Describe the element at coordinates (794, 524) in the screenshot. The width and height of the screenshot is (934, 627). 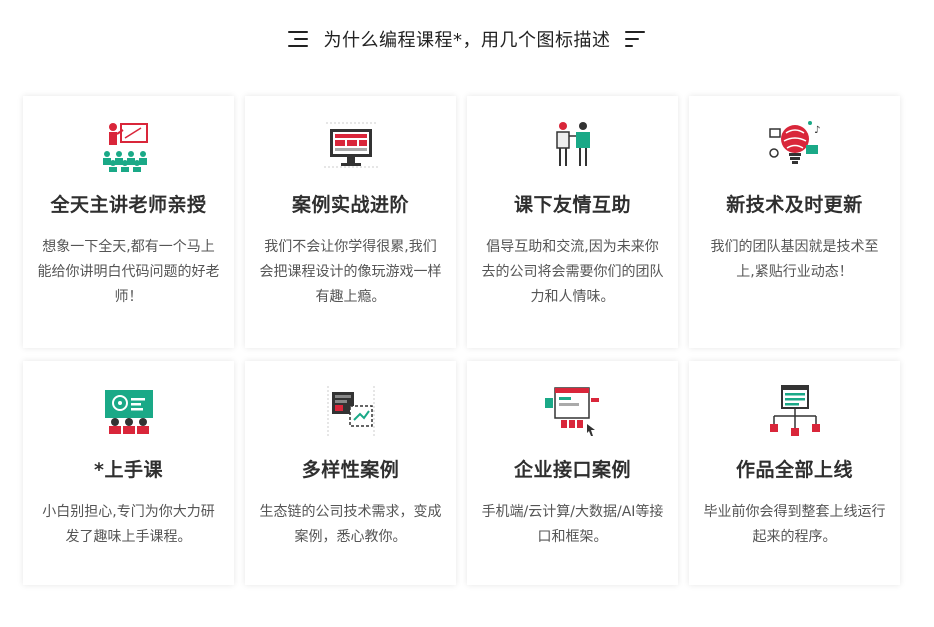
I see `card-description: 毕业前你会得到整套上线运行起来的程序。` at that location.